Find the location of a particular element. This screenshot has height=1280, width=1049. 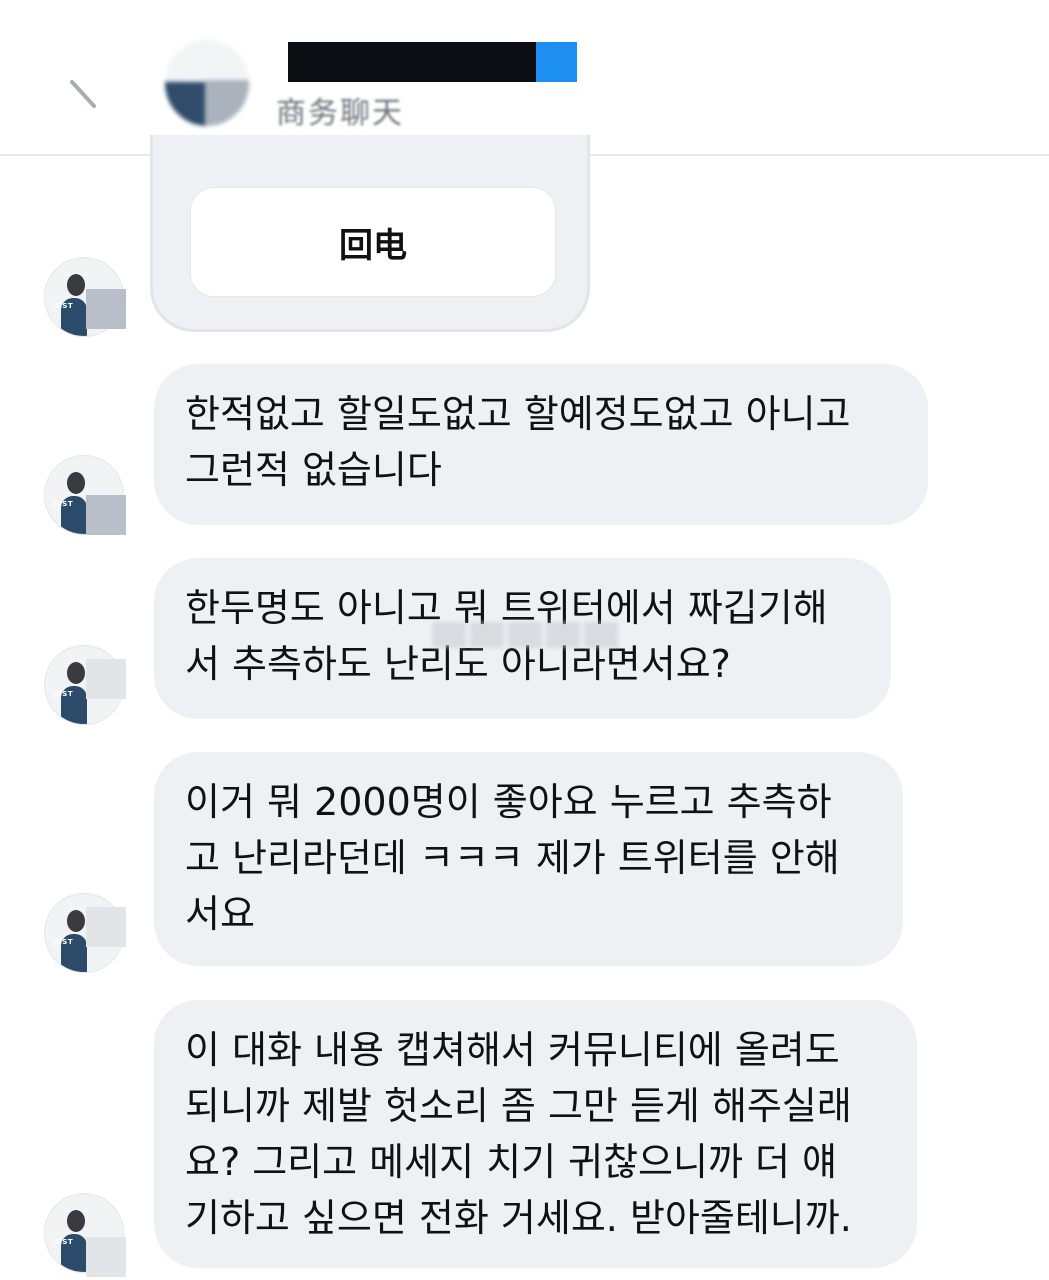

verified-badge-icon is located at coordinates (556, 62).